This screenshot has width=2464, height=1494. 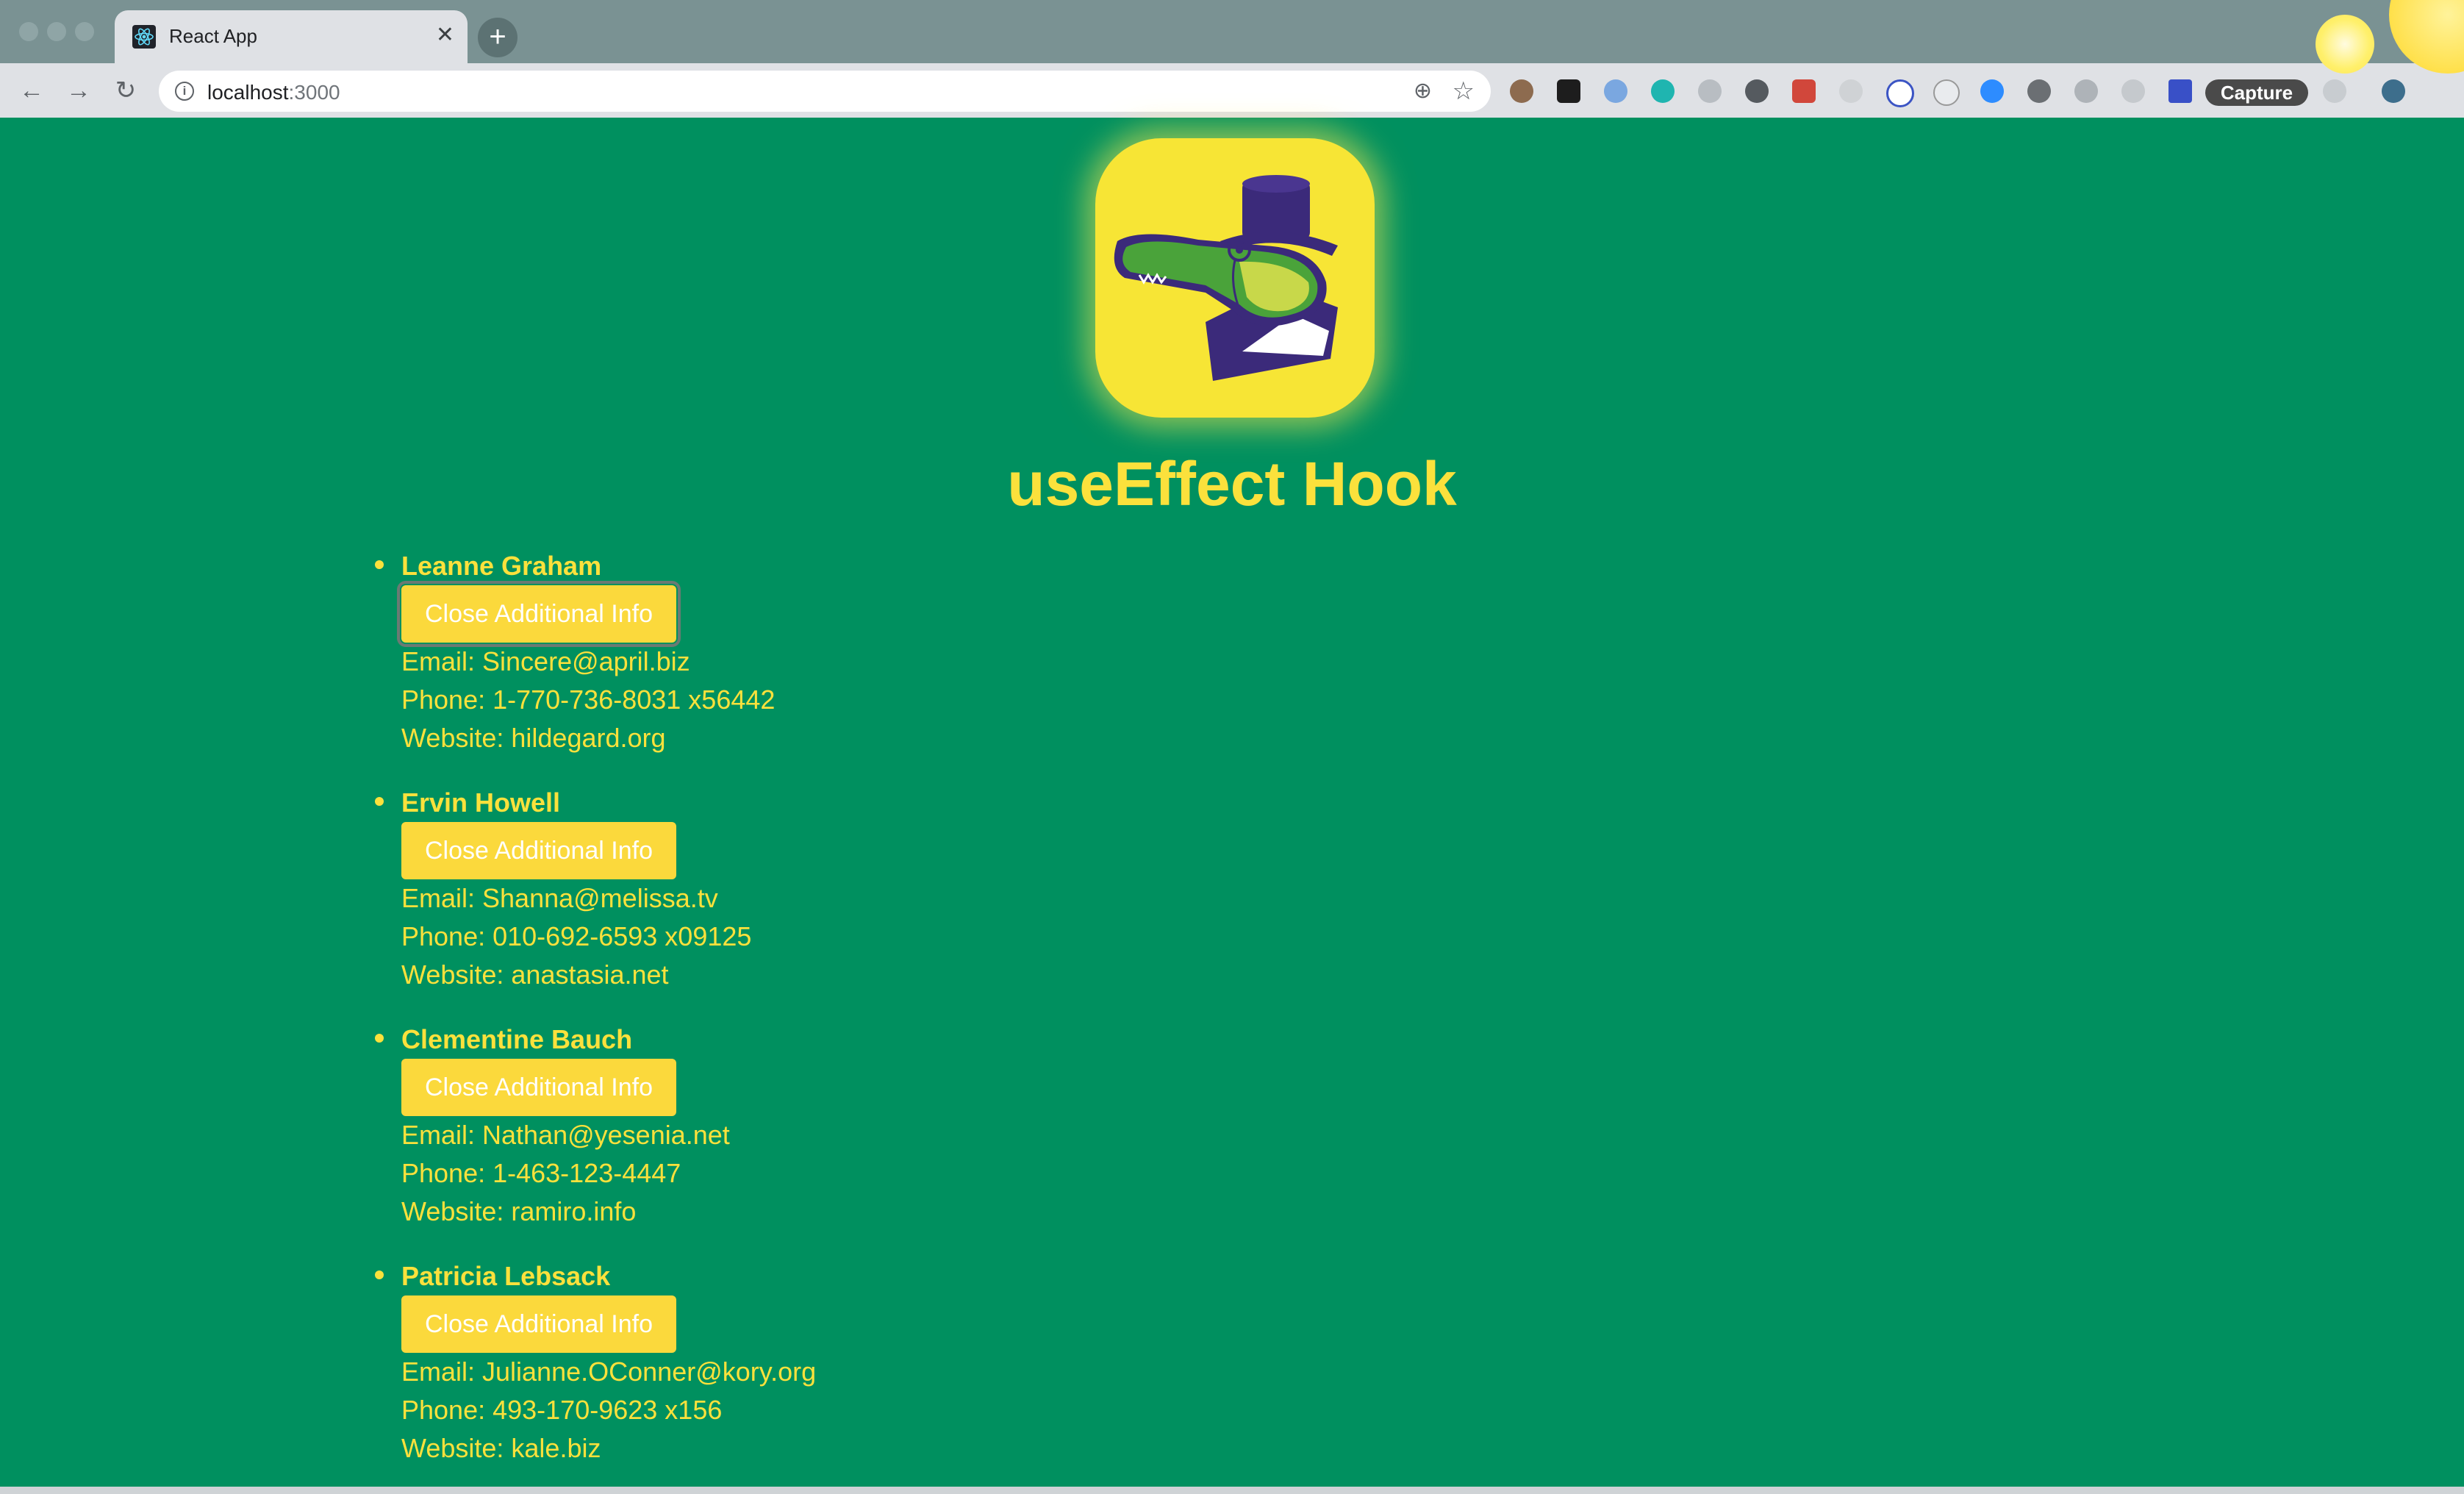 I want to click on extensions-bar: Capture, so click(x=1985, y=92).